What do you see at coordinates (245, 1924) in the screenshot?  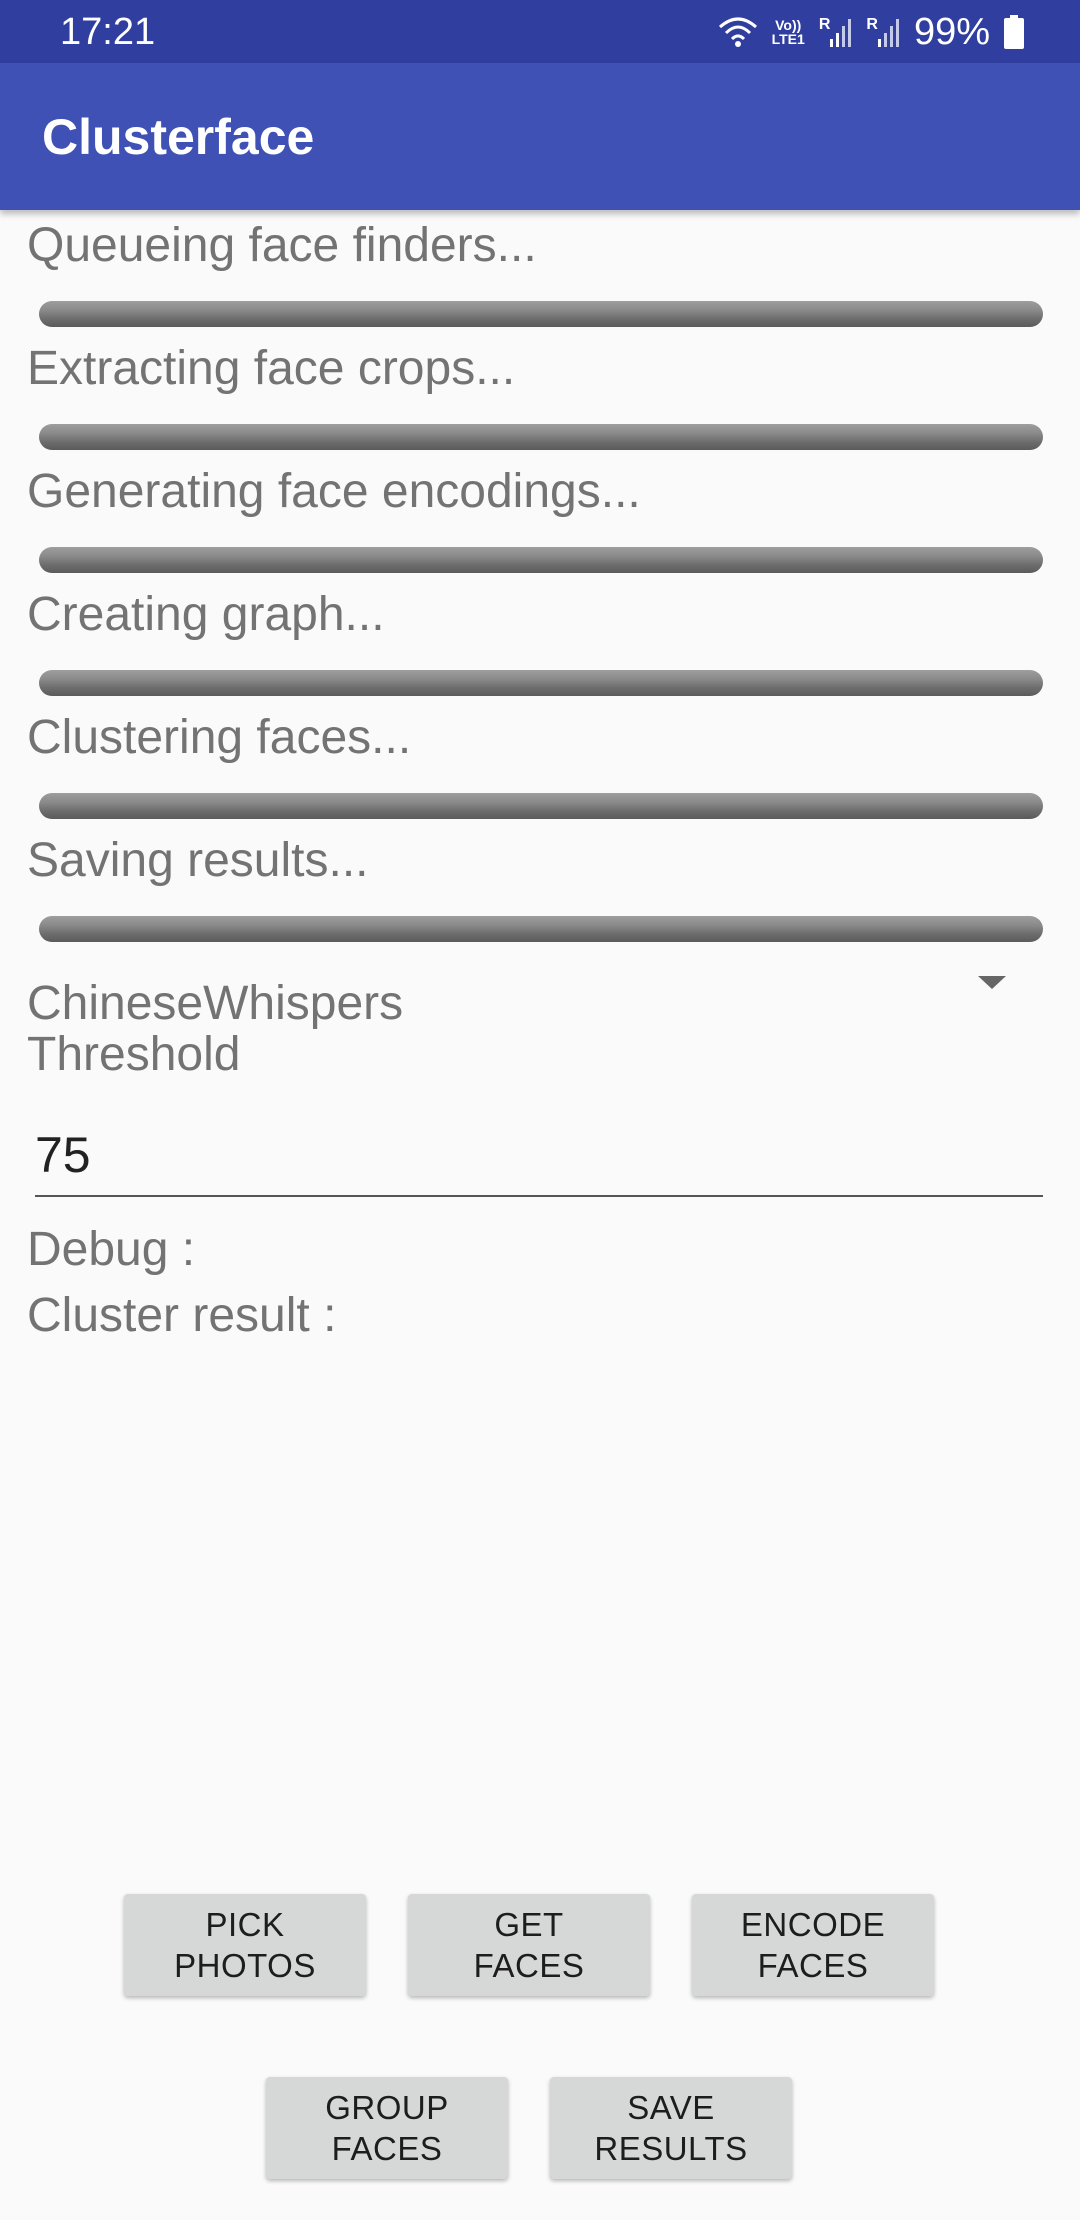 I see `button-label-line-1: PICK` at bounding box center [245, 1924].